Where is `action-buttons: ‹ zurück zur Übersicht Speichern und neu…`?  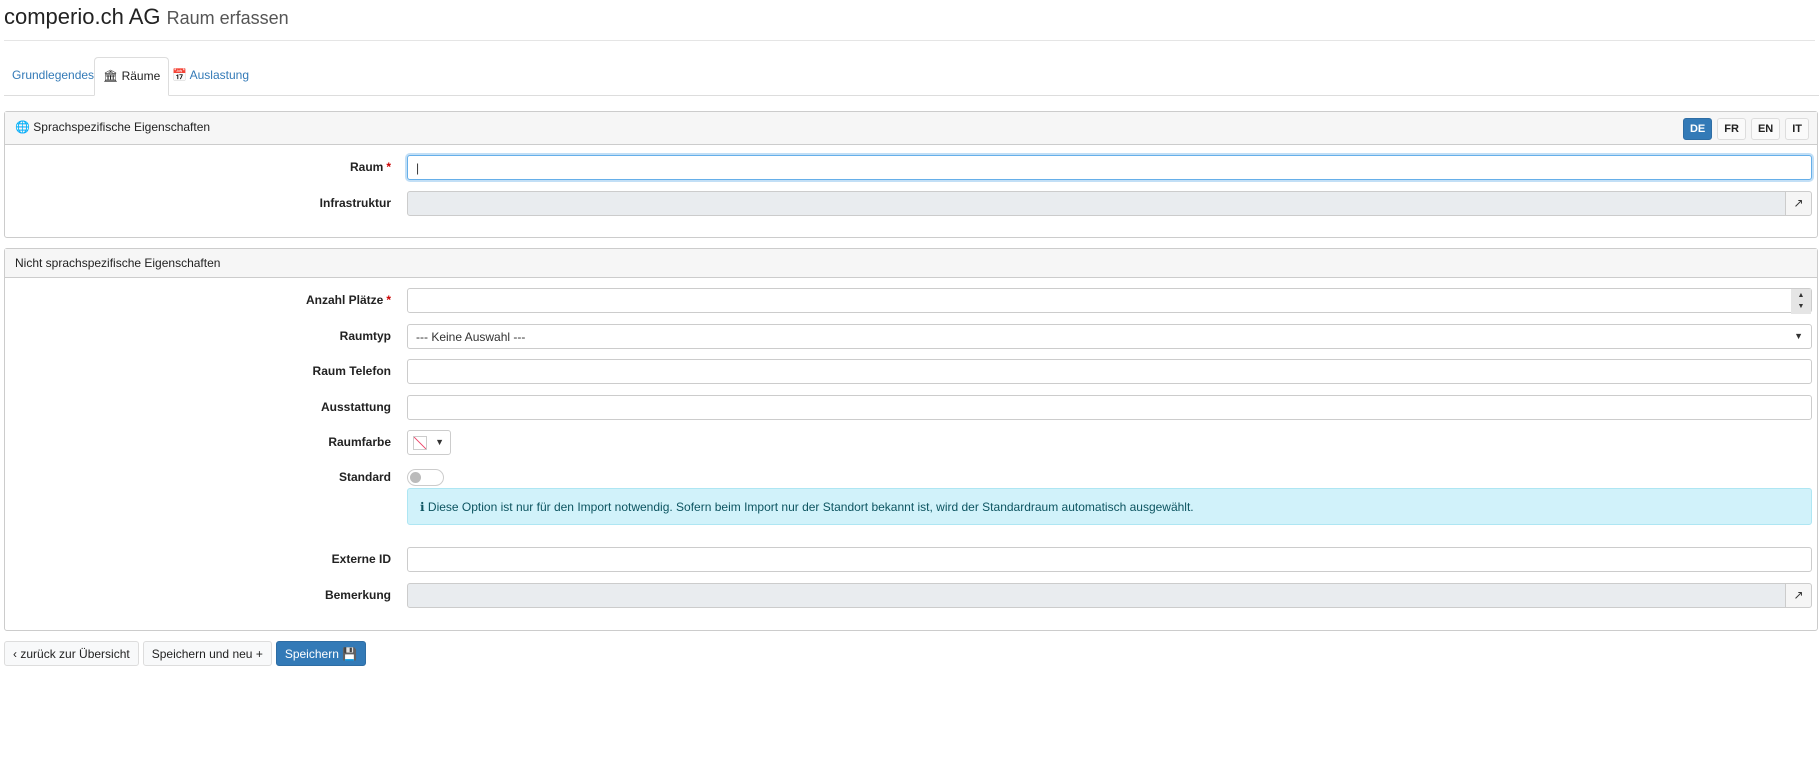 action-buttons: ‹ zurück zur Übersicht Speichern und neu… is located at coordinates (185, 653).